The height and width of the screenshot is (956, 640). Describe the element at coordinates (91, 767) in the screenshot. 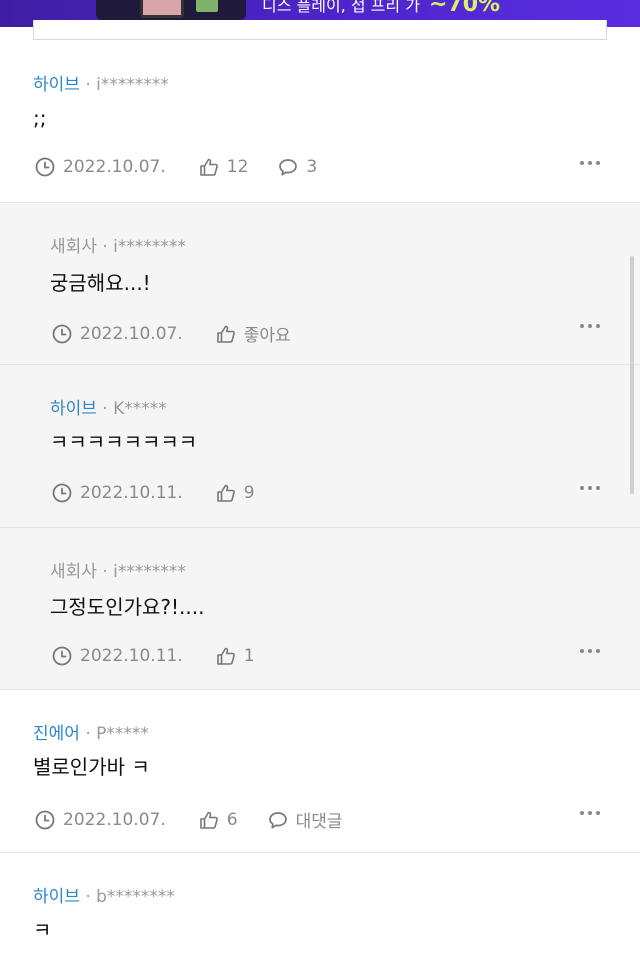

I see `comment-text: 별로인가바 ㅋ` at that location.